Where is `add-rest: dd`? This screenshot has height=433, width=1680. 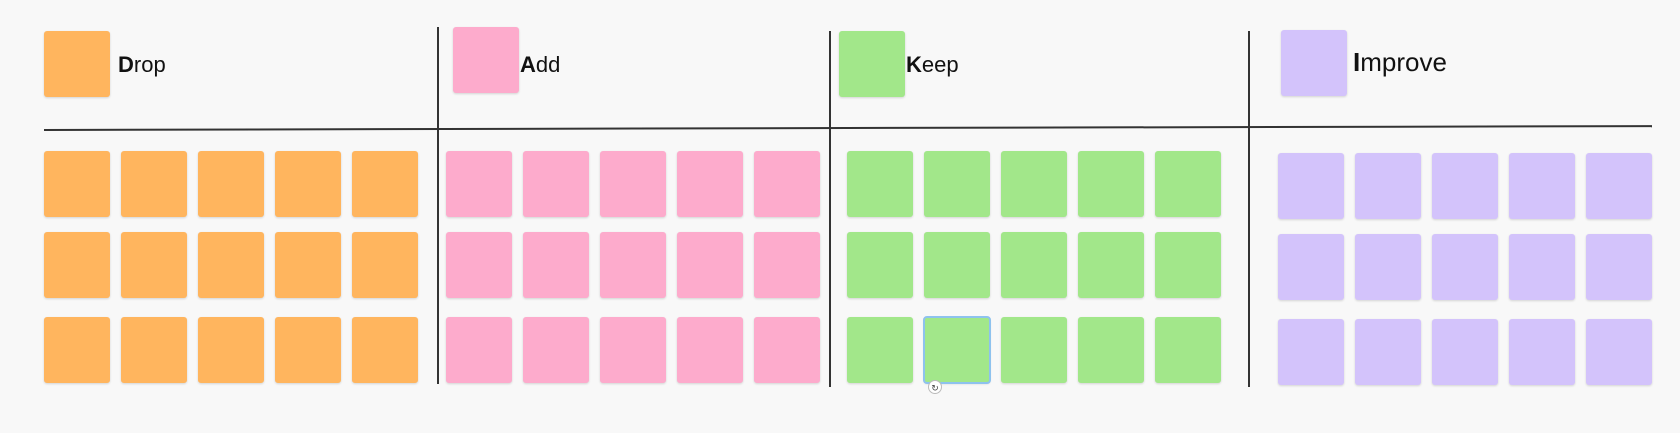 add-rest: dd is located at coordinates (548, 64).